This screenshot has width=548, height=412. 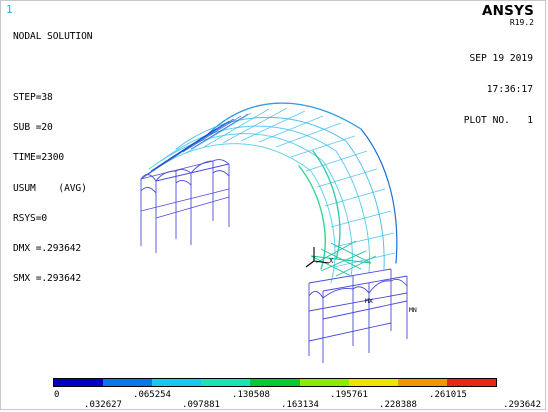 What do you see at coordinates (369, 301) in the screenshot?
I see `max-marker: MX` at bounding box center [369, 301].